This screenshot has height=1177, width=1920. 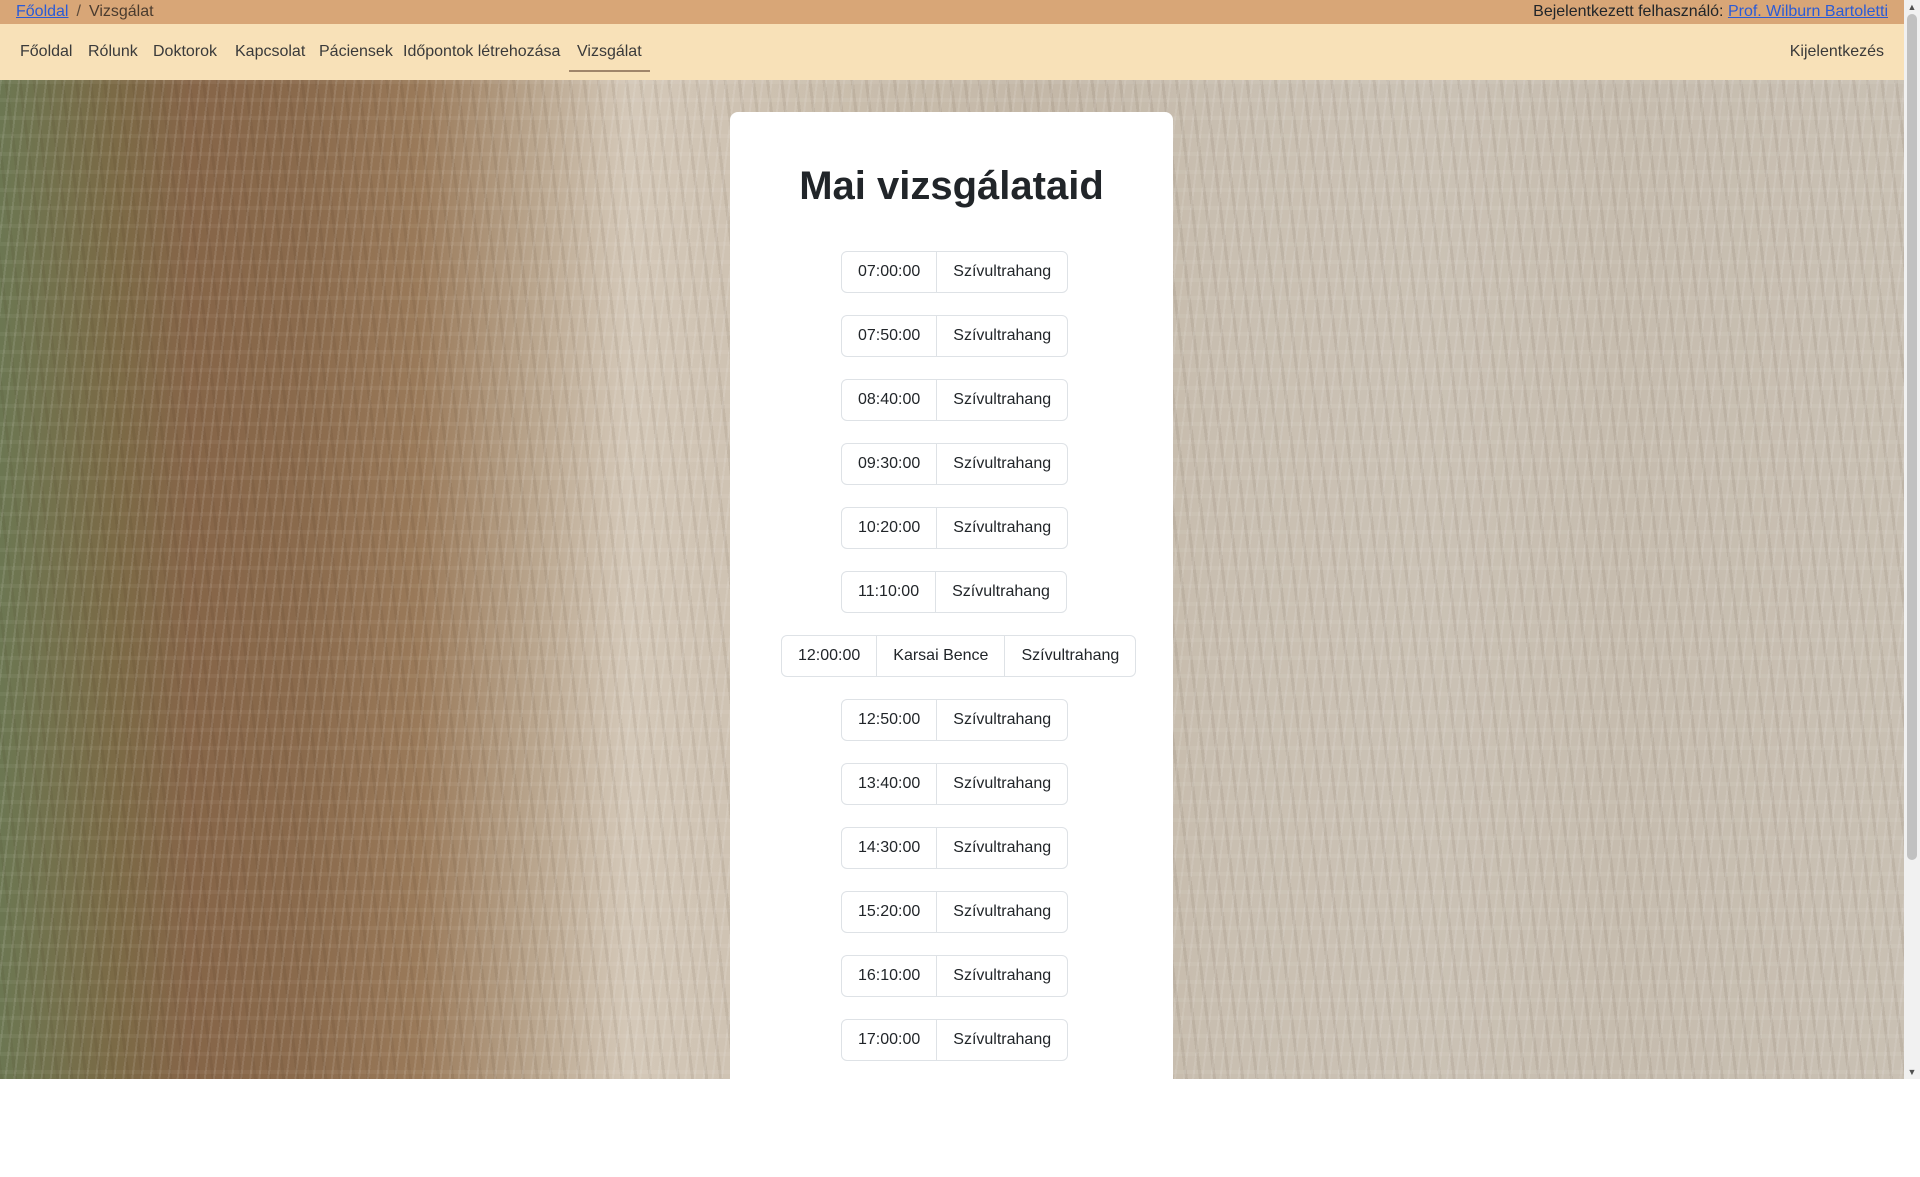 I want to click on page-footer-blank, so click(x=960, y=1128).